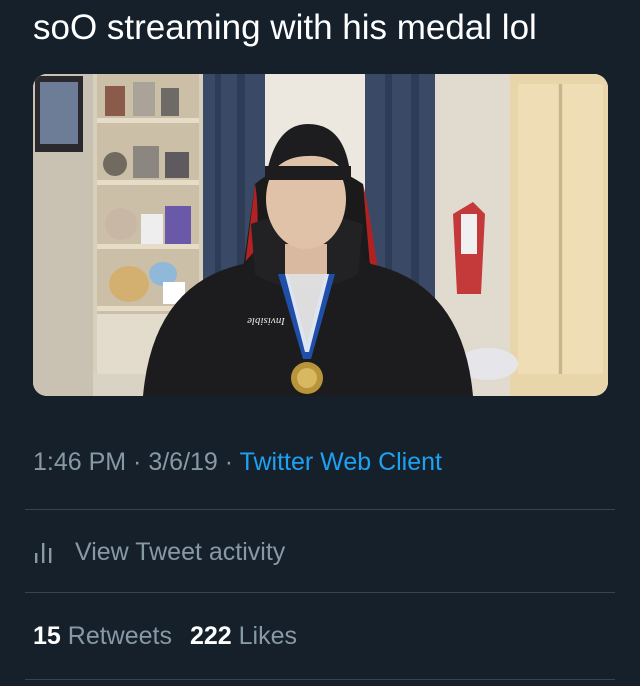  What do you see at coordinates (266, 321) in the screenshot?
I see `shirt-print: Invisible` at bounding box center [266, 321].